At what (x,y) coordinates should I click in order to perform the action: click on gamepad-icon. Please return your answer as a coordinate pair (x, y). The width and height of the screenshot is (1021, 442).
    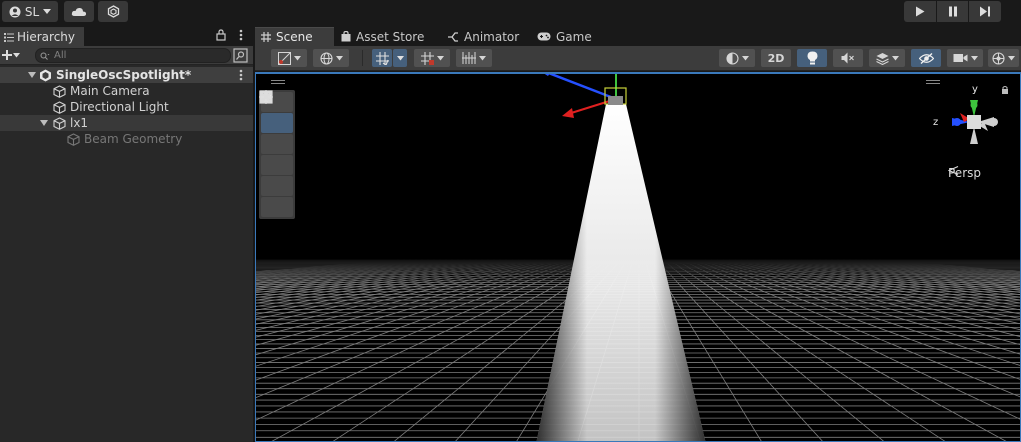
    Looking at the image, I should click on (544, 36).